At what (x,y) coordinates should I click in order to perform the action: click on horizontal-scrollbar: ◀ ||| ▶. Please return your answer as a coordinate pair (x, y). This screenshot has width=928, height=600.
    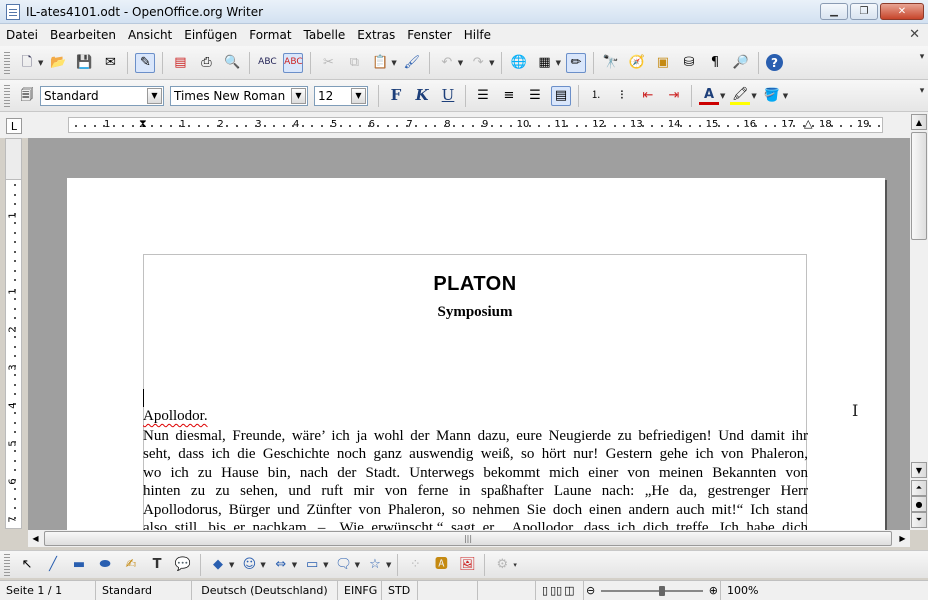
    Looking at the image, I should click on (469, 538).